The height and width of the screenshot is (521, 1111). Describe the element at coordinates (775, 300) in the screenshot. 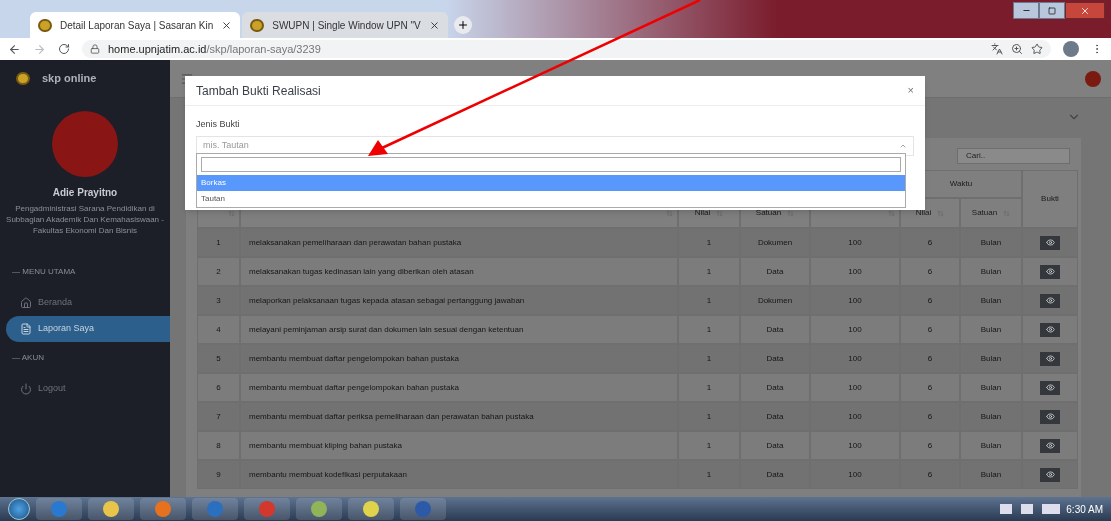

I see `table-cell: Dokumen` at that location.